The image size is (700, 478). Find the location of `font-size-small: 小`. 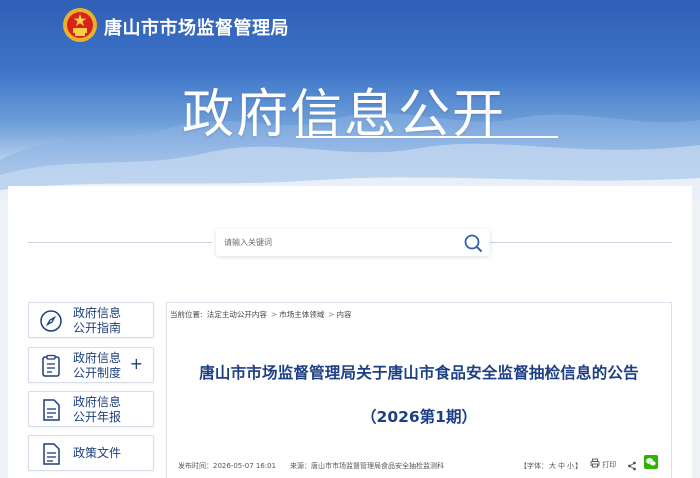

font-size-small: 小 is located at coordinates (570, 466).